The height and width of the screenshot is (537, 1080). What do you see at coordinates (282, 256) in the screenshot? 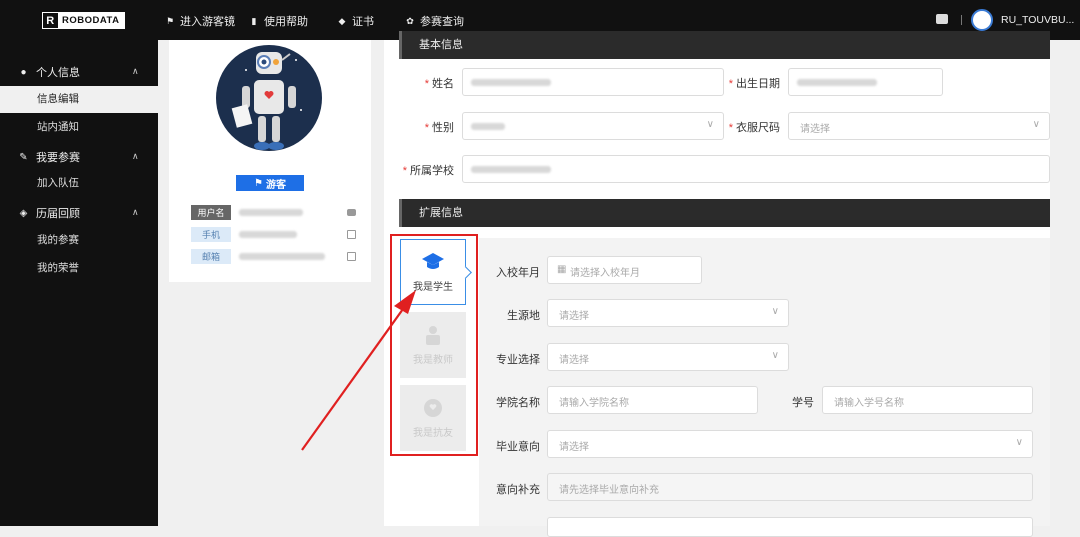
I see `email-value` at bounding box center [282, 256].